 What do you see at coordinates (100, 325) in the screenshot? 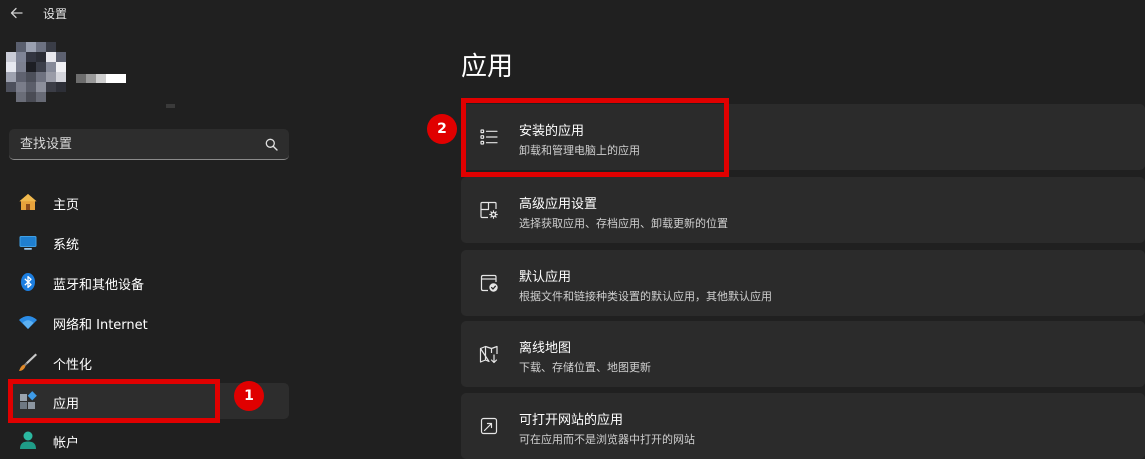
I see `sidebar-item-label: 网络和 Internet` at bounding box center [100, 325].